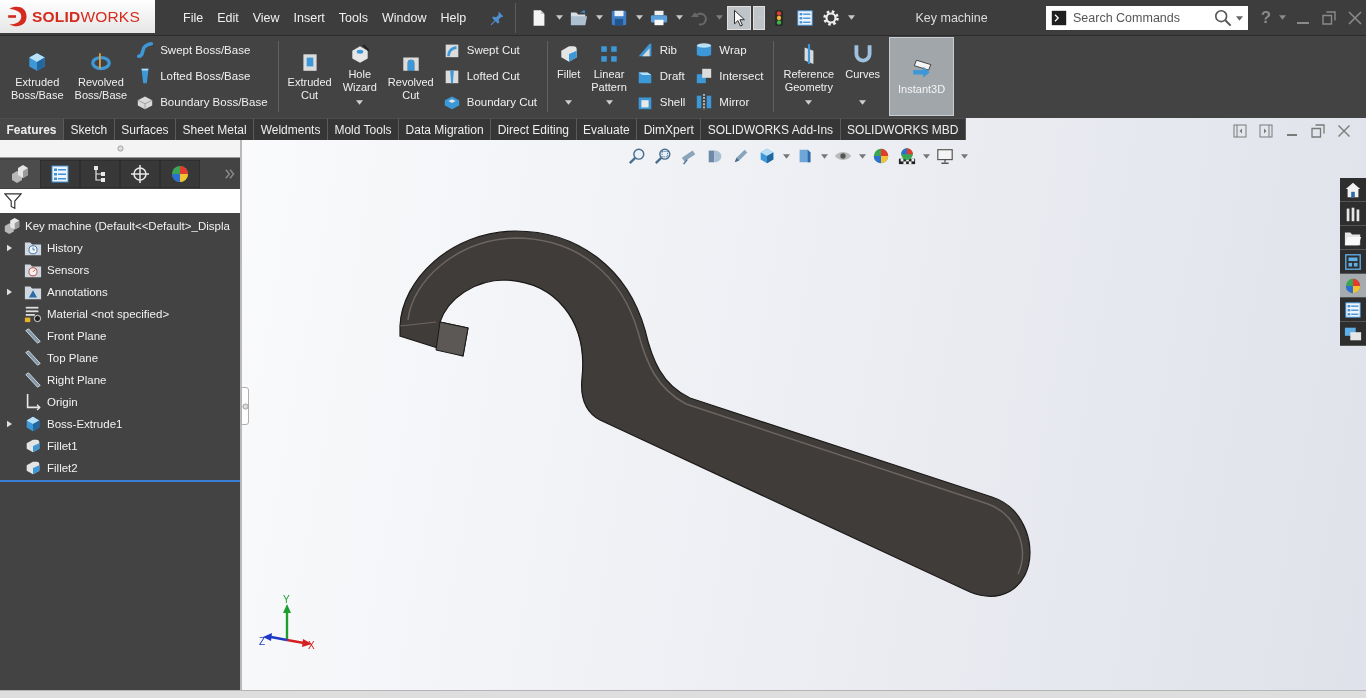  Describe the element at coordinates (97, 314) in the screenshot. I see `tree-item: Material <not specified>` at that location.